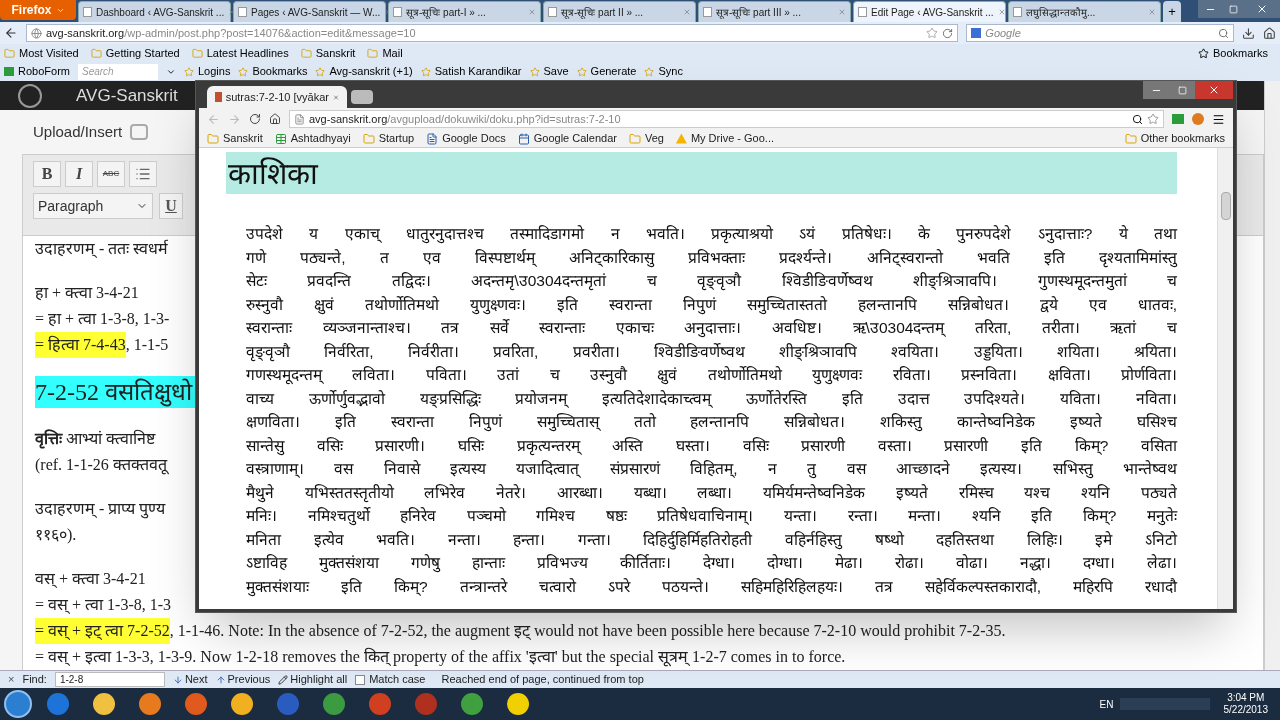 The height and width of the screenshot is (720, 1280). I want to click on bookmark-link: Ashtadhyayi, so click(312, 138).